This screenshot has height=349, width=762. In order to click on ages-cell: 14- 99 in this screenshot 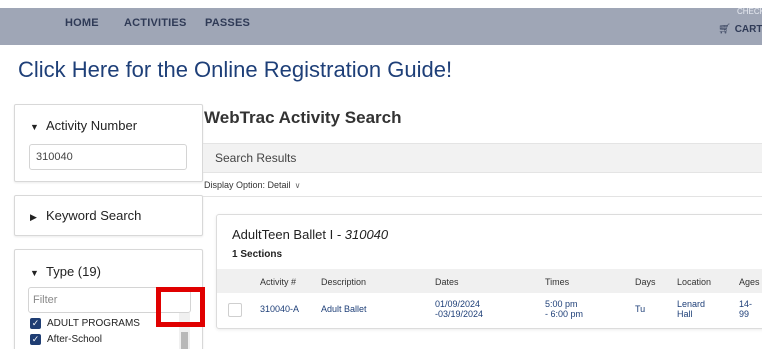, I will do `click(745, 309)`.